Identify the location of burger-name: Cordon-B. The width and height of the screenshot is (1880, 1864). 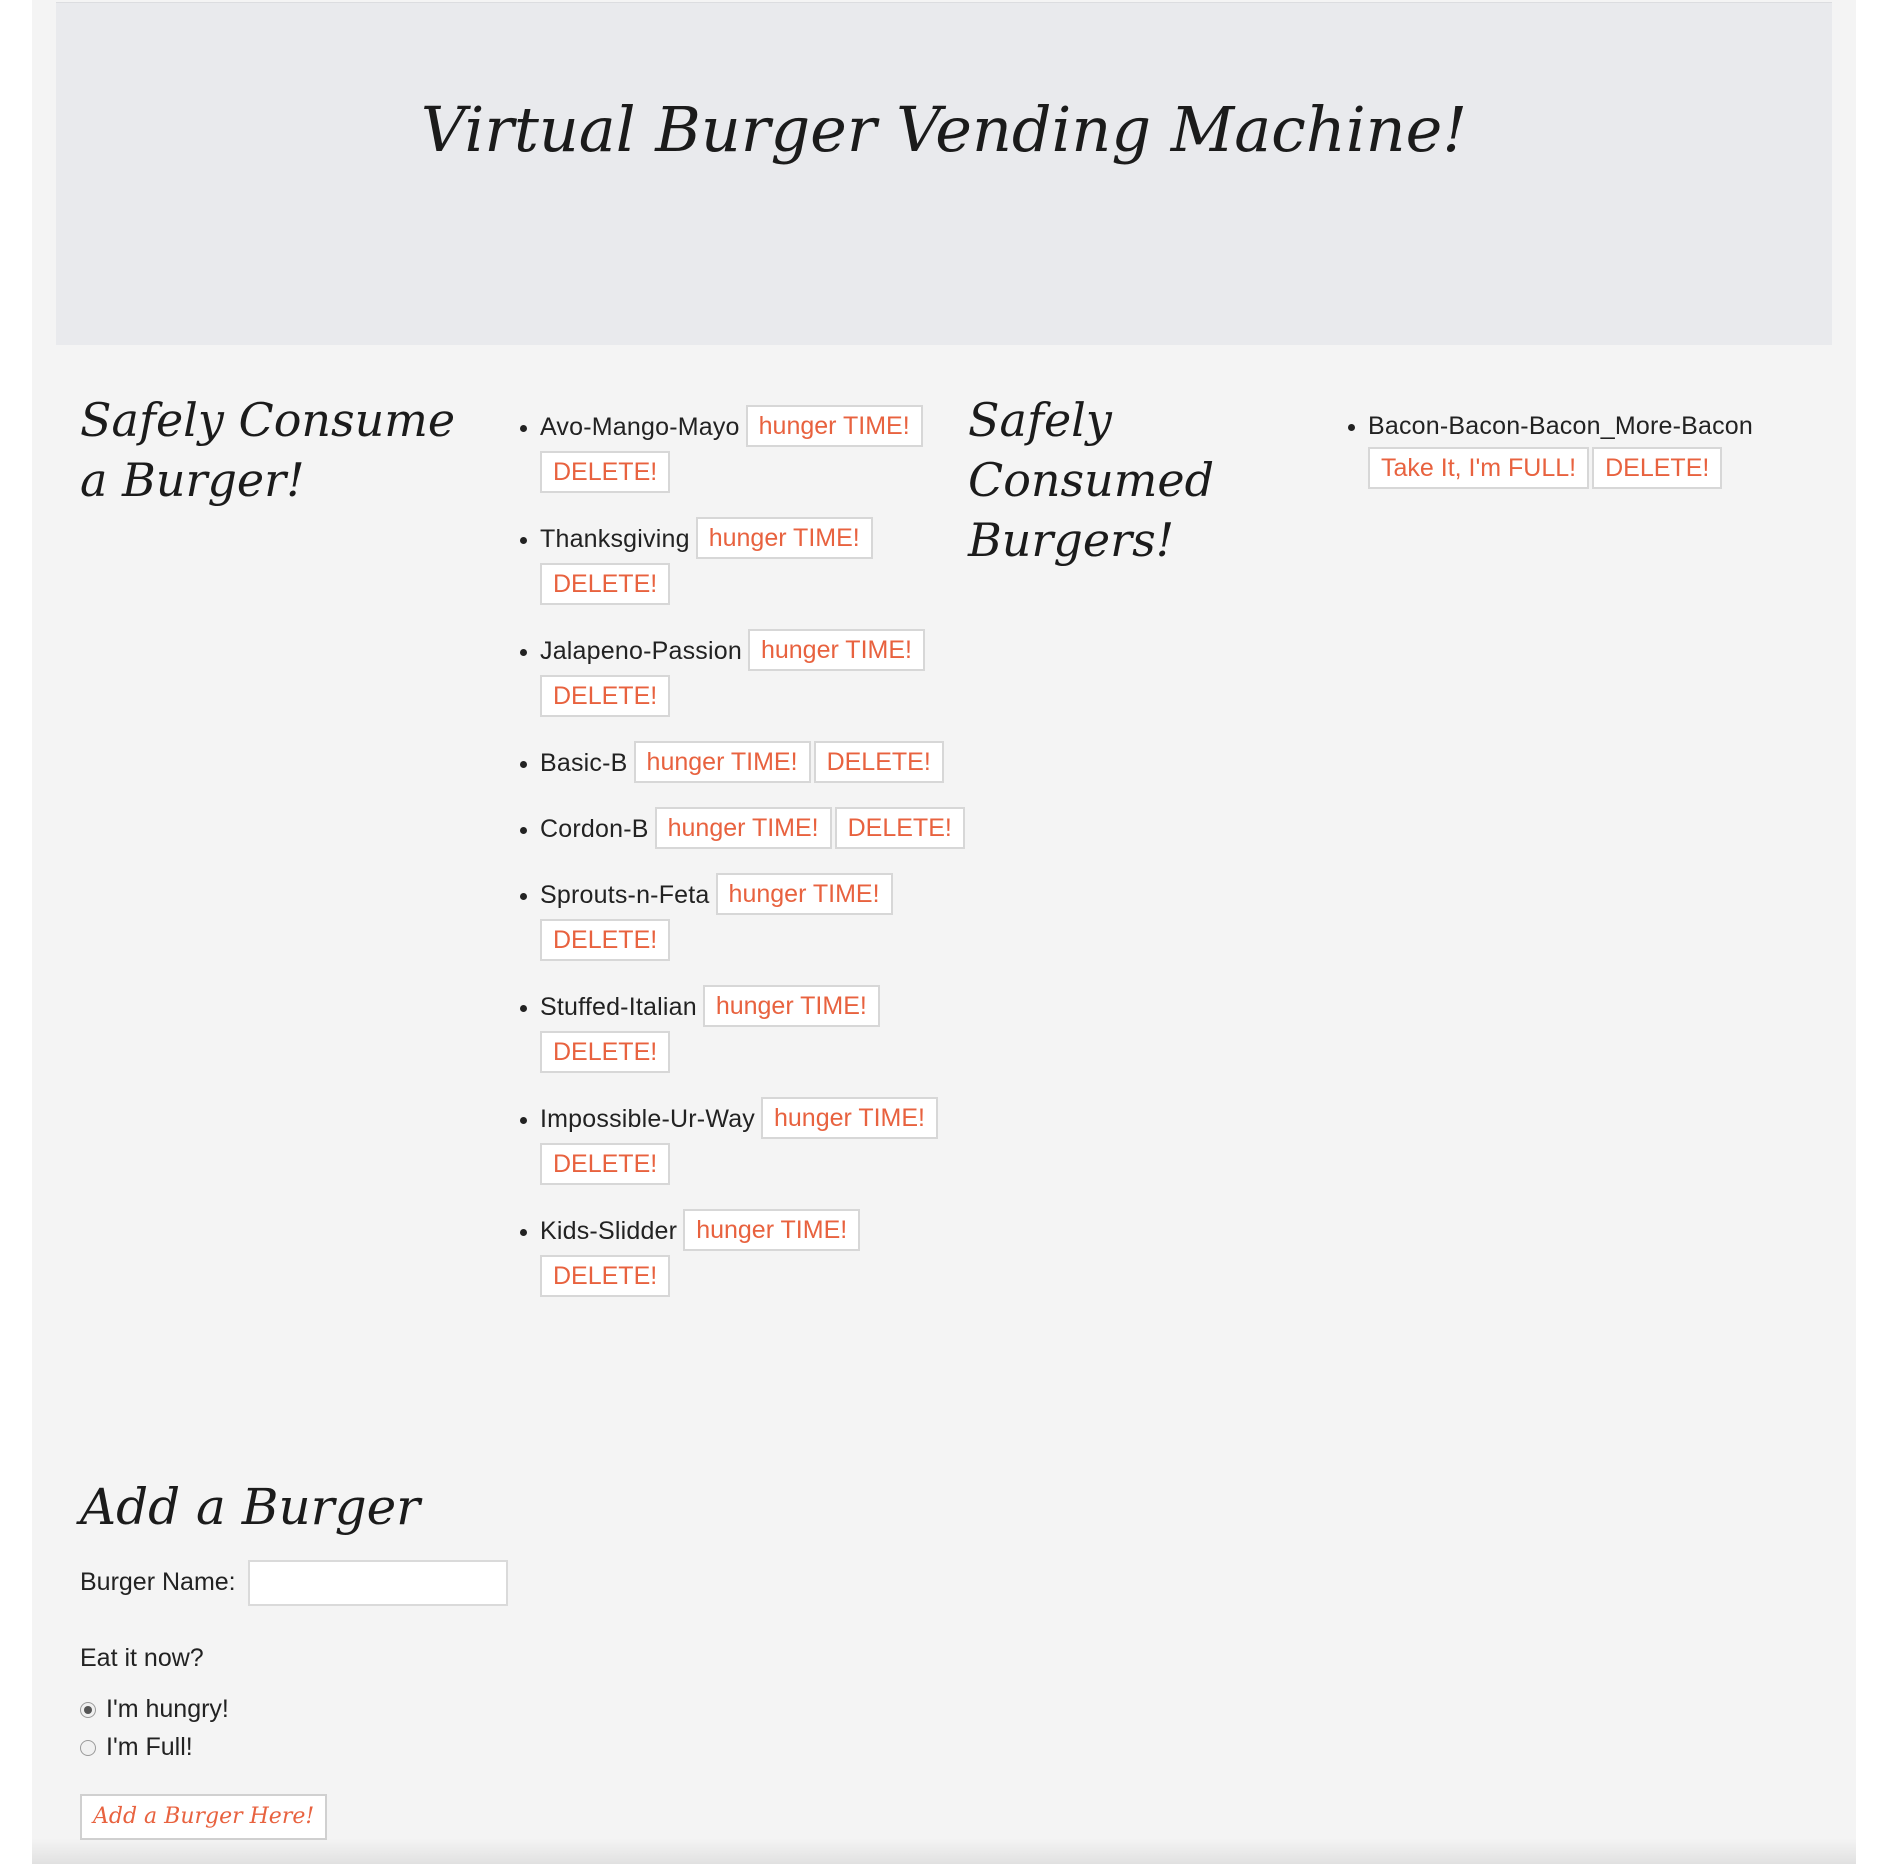
(594, 828).